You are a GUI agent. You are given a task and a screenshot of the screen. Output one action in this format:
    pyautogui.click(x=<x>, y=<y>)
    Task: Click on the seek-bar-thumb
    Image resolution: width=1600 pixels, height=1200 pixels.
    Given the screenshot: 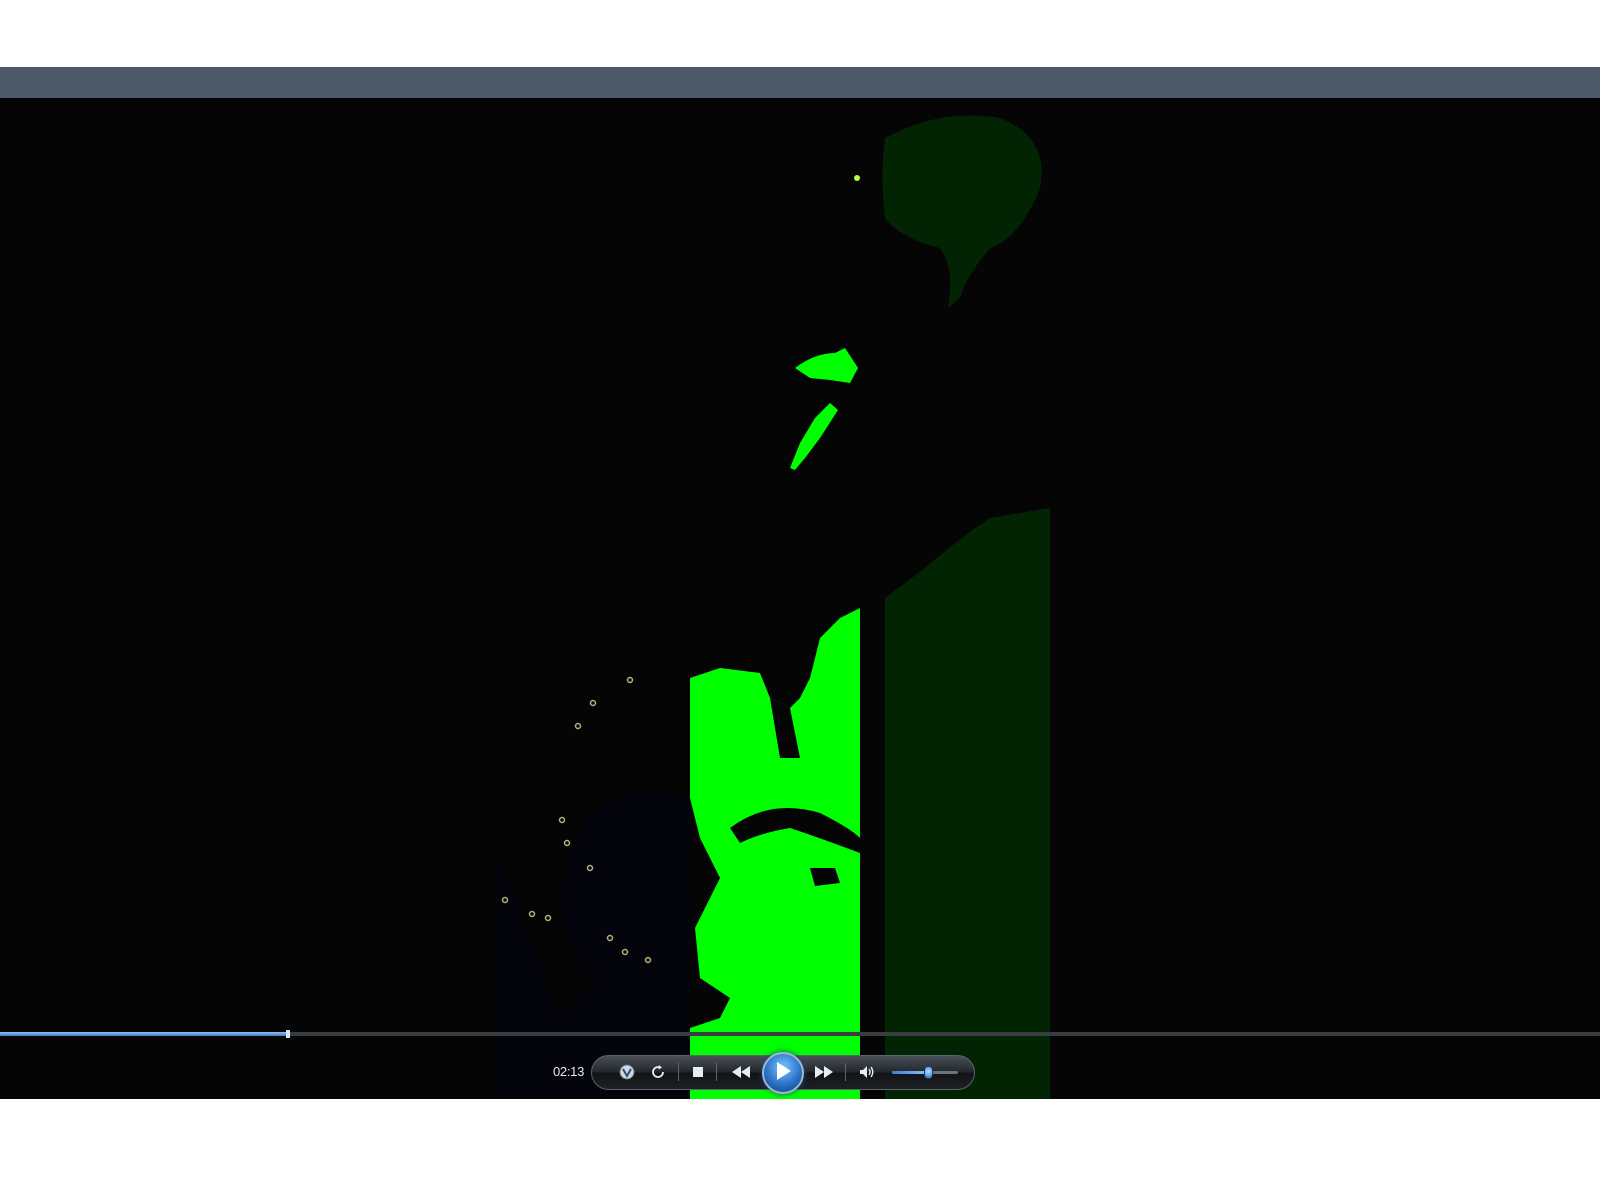 What is the action you would take?
    pyautogui.click(x=288, y=1034)
    